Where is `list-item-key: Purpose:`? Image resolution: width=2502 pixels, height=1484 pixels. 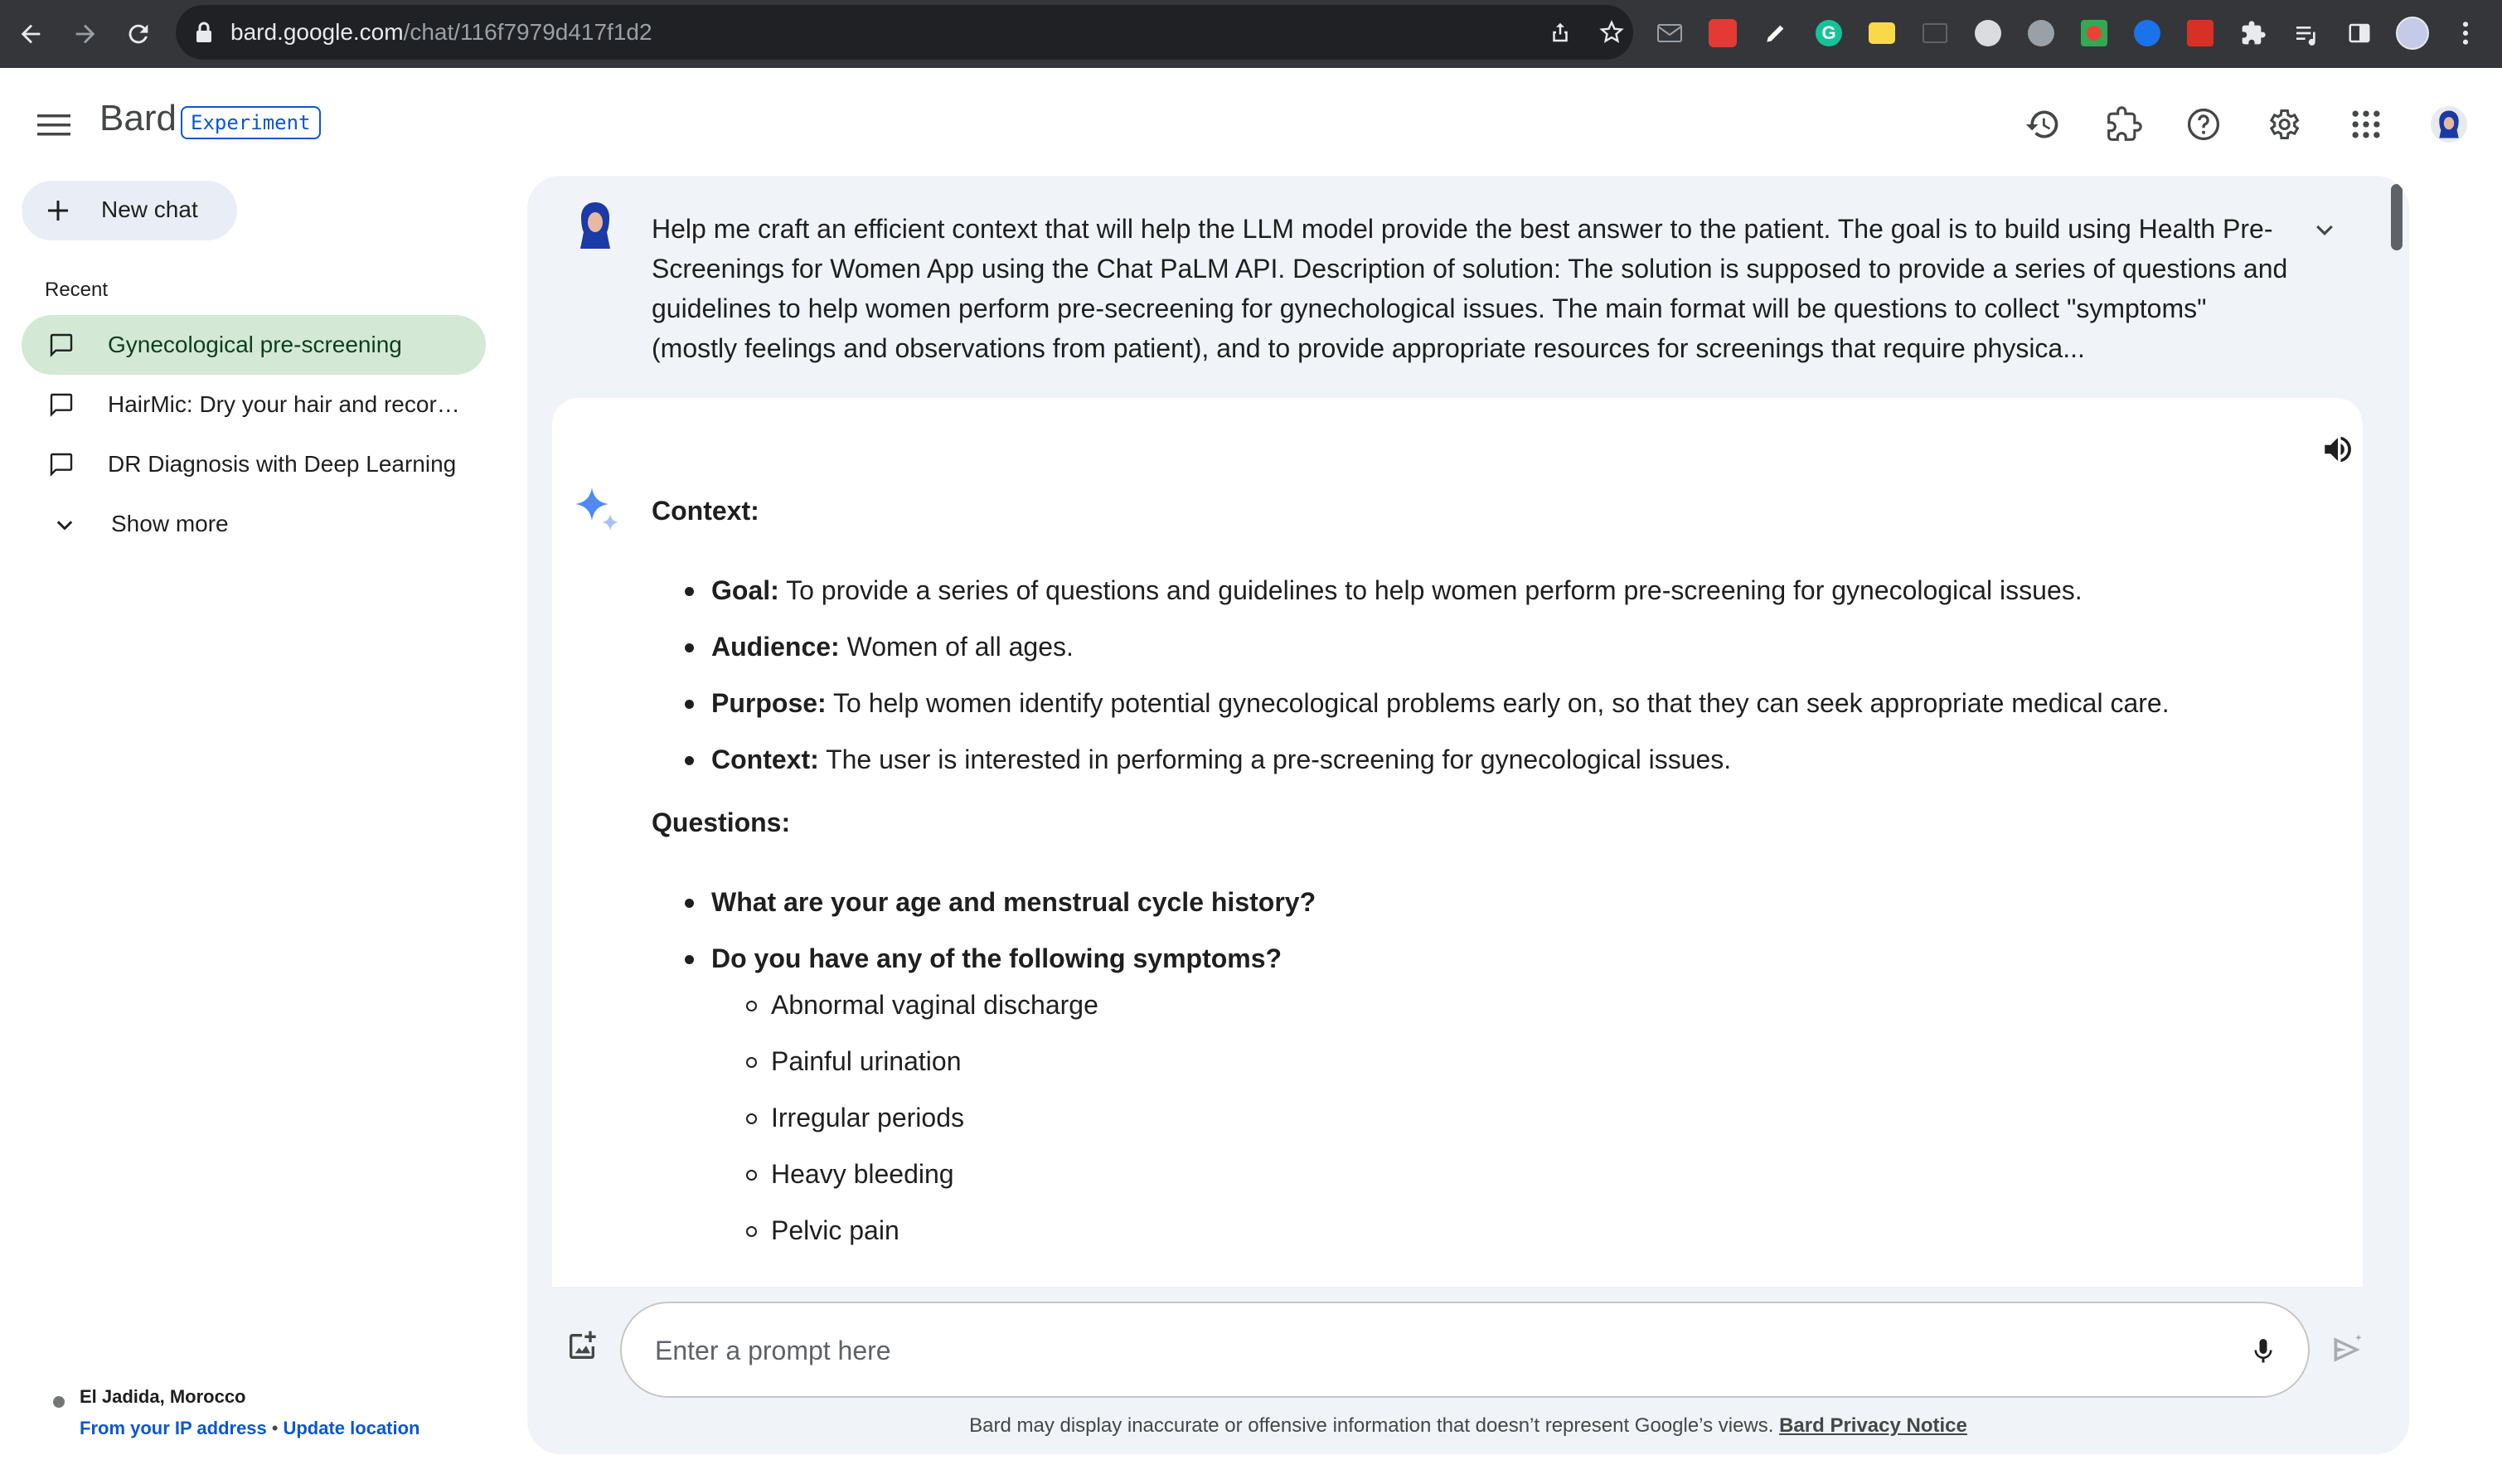
list-item-key: Purpose: is located at coordinates (769, 703).